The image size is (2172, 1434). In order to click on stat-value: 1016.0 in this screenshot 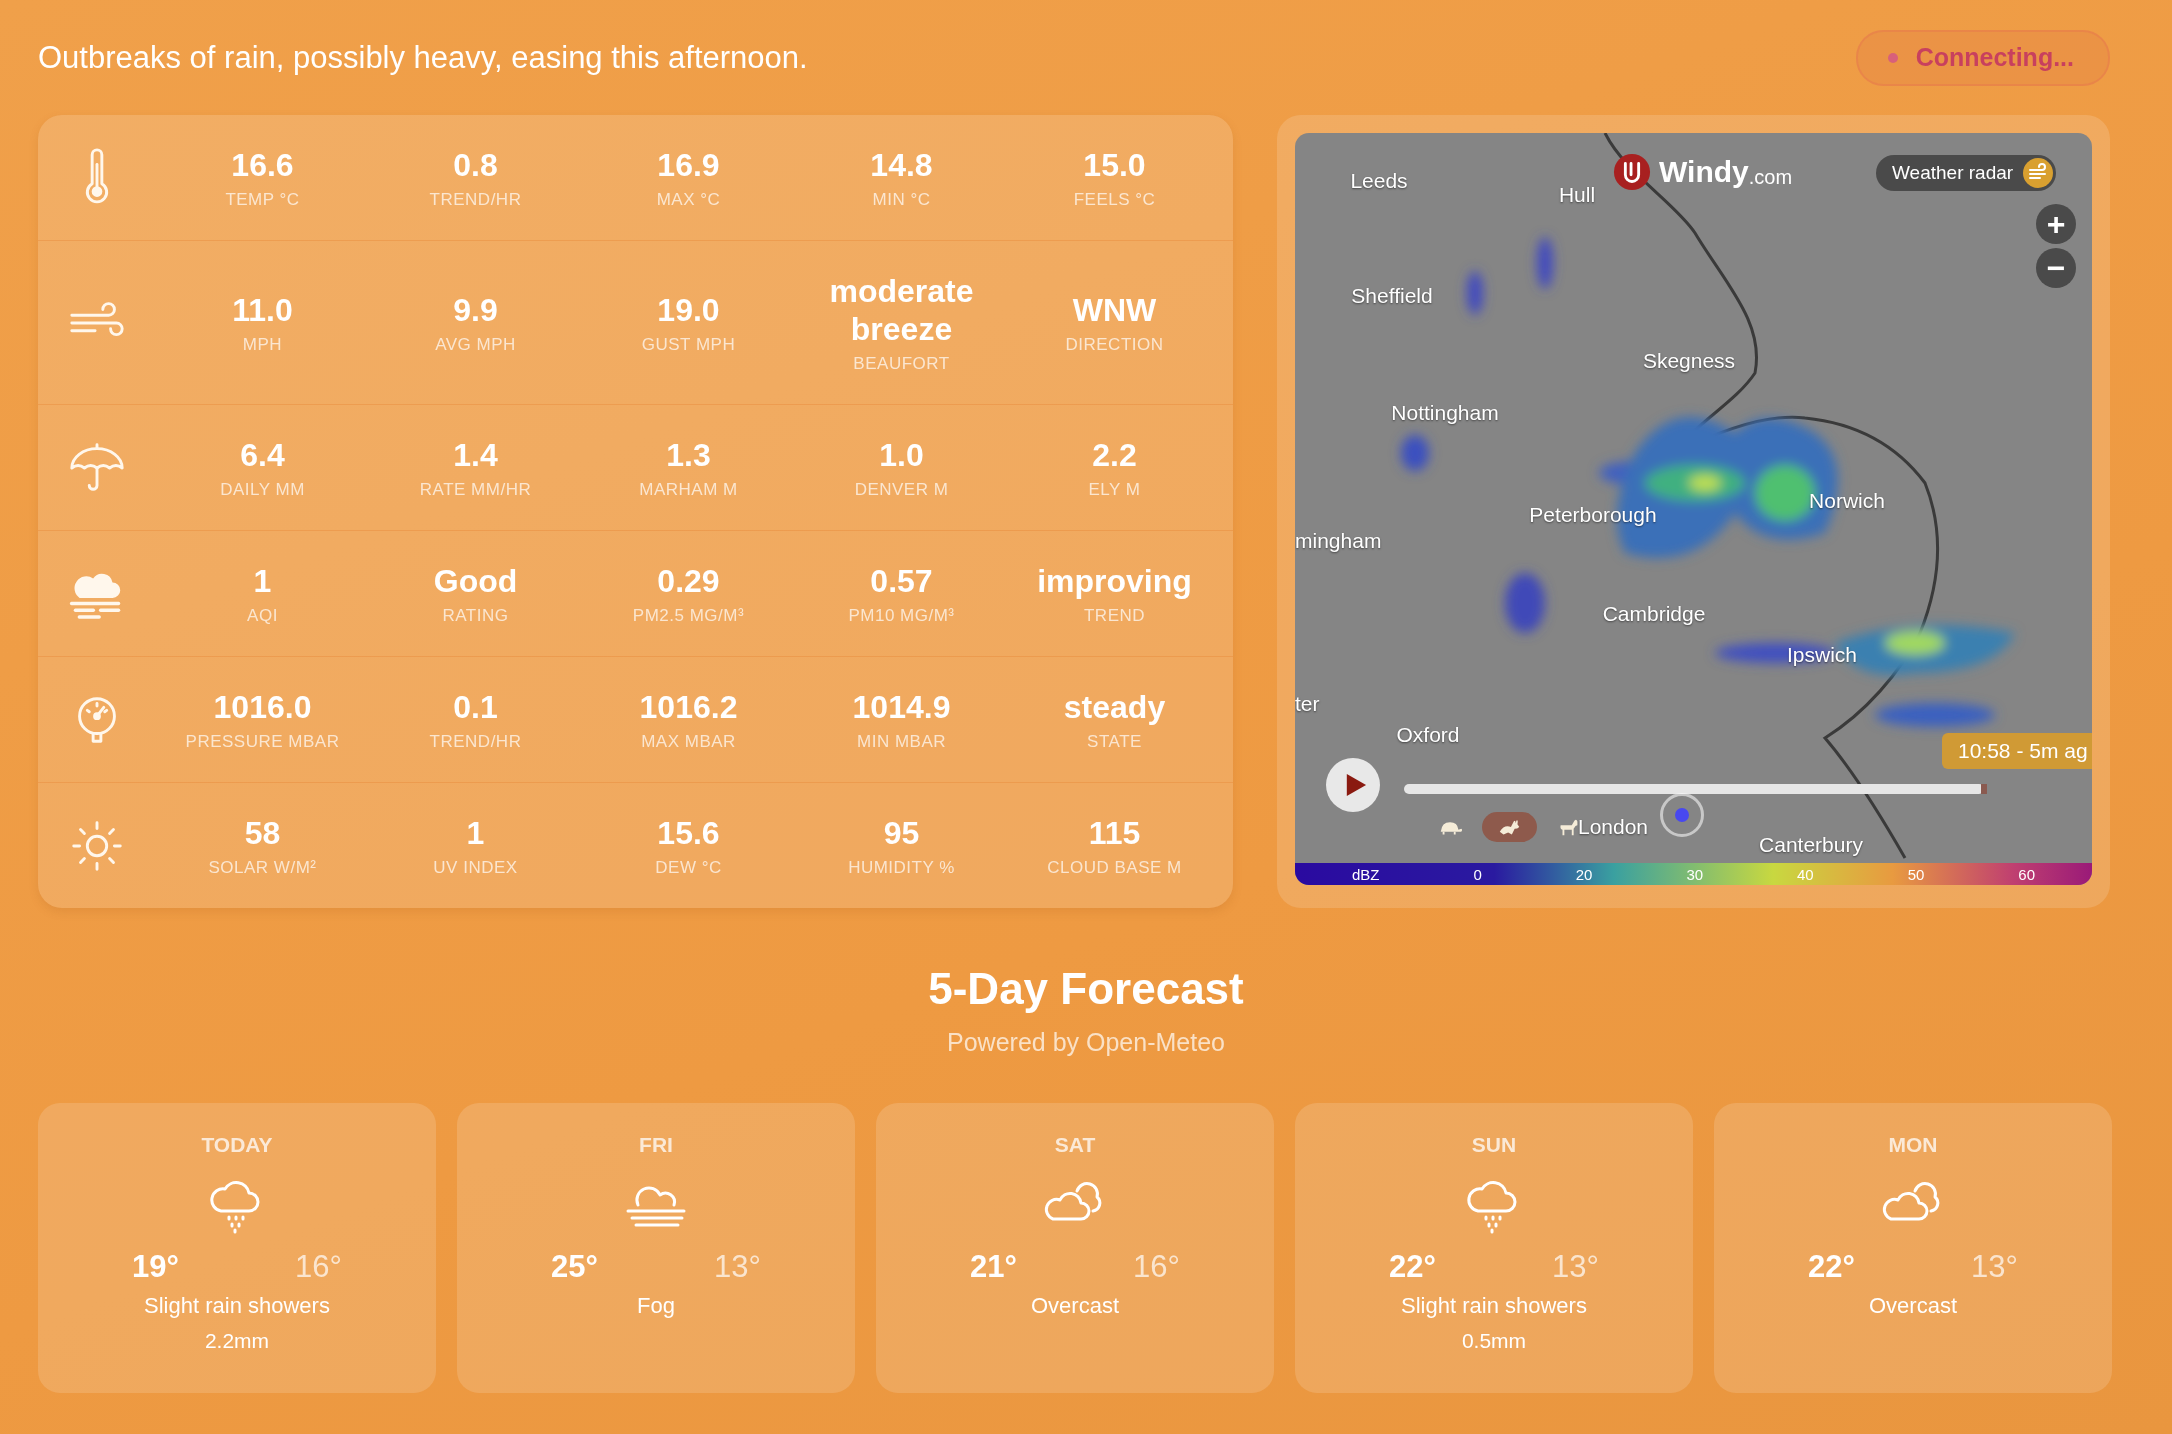, I will do `click(262, 706)`.